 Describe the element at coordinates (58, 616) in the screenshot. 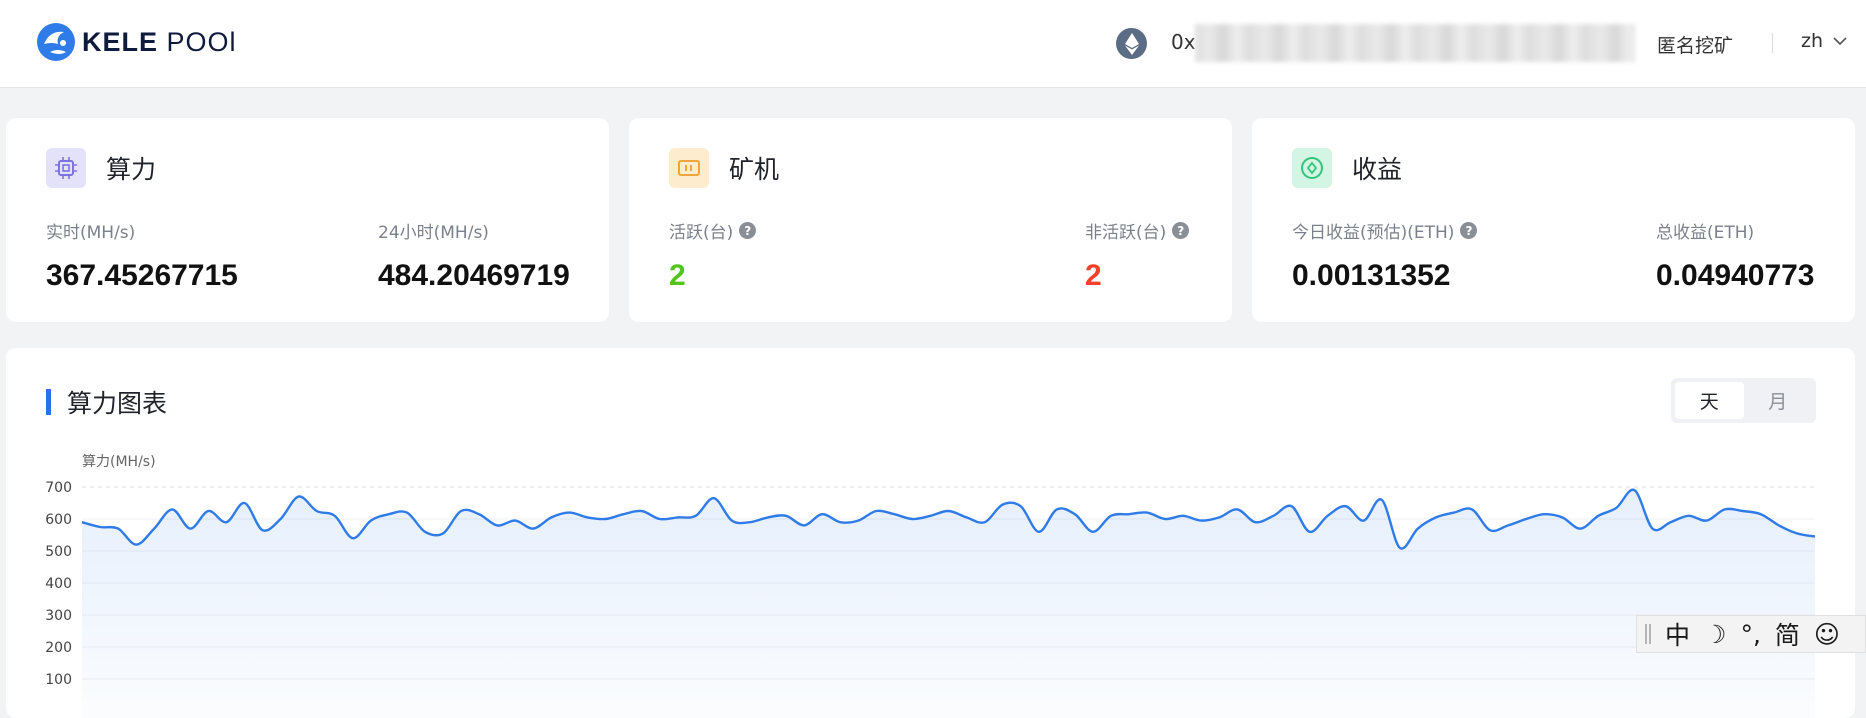

I see `y-tick-label: 300` at that location.